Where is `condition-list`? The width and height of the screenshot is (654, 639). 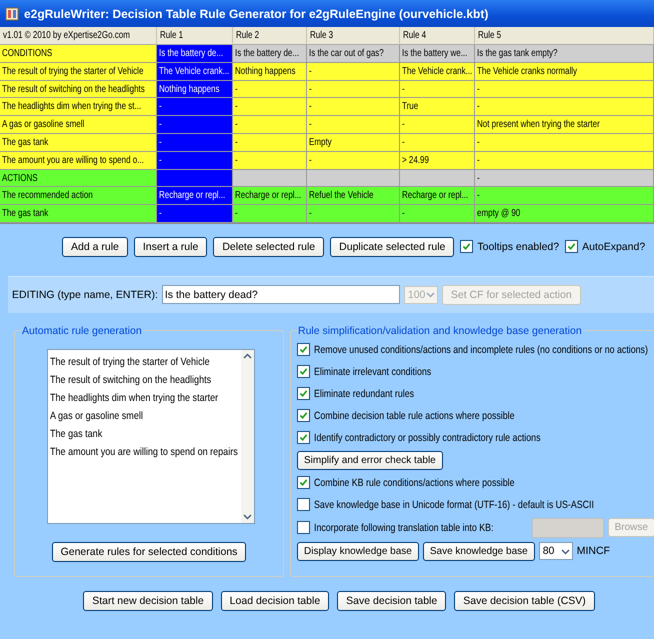 condition-list is located at coordinates (151, 436).